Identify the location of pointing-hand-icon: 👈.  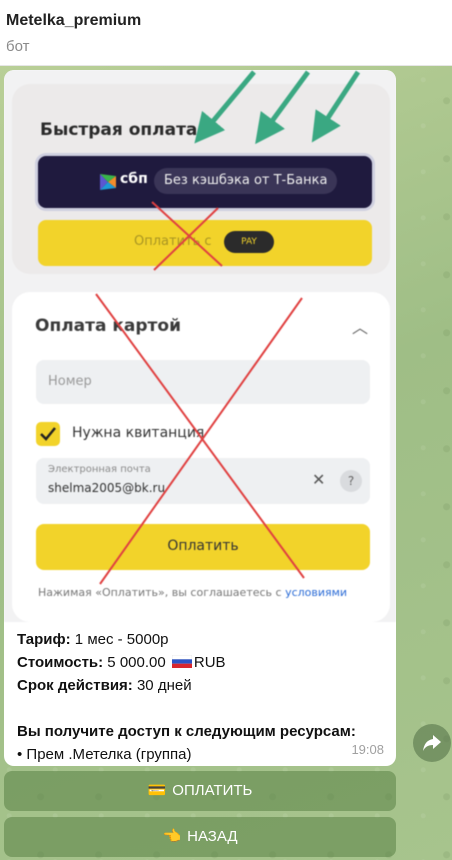
(172, 836).